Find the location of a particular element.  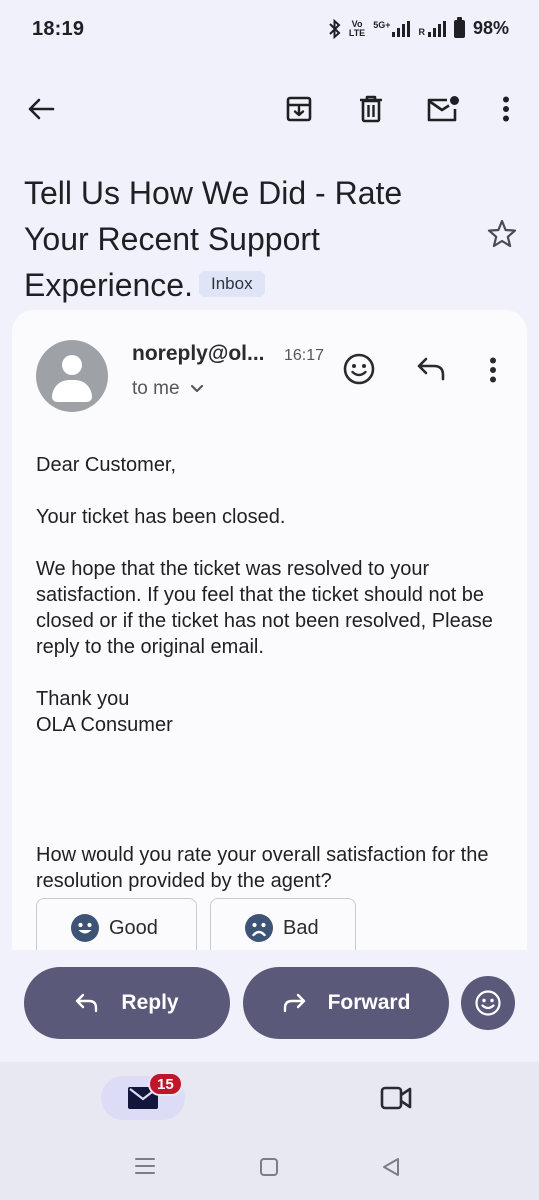

system-recents-button is located at coordinates (145, 1168).